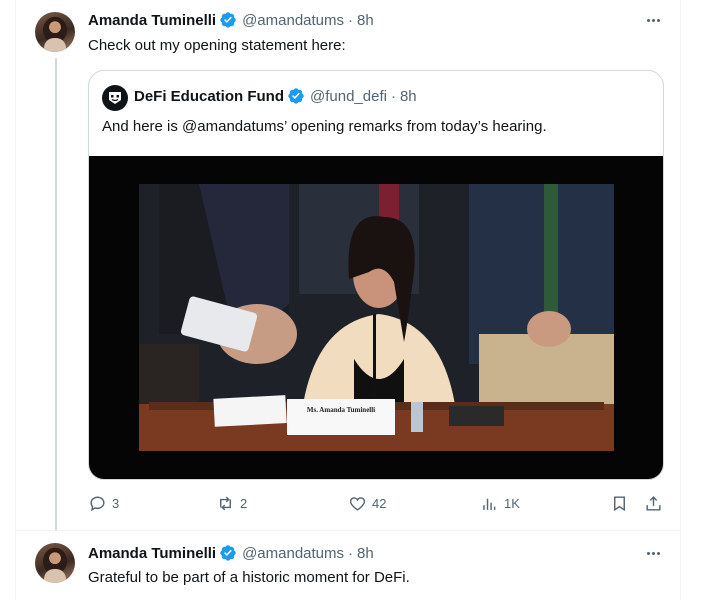 The height and width of the screenshot is (600, 709). What do you see at coordinates (680, 300) in the screenshot?
I see `column-border-right` at bounding box center [680, 300].